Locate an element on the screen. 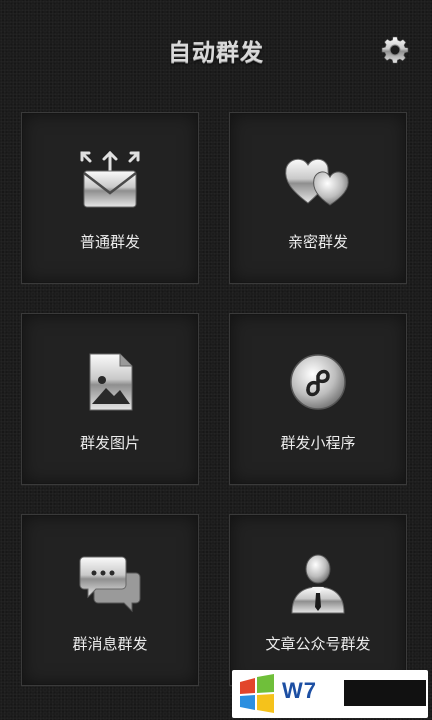  tile-normal-broadcast: 普通群发 is located at coordinates (110, 198).